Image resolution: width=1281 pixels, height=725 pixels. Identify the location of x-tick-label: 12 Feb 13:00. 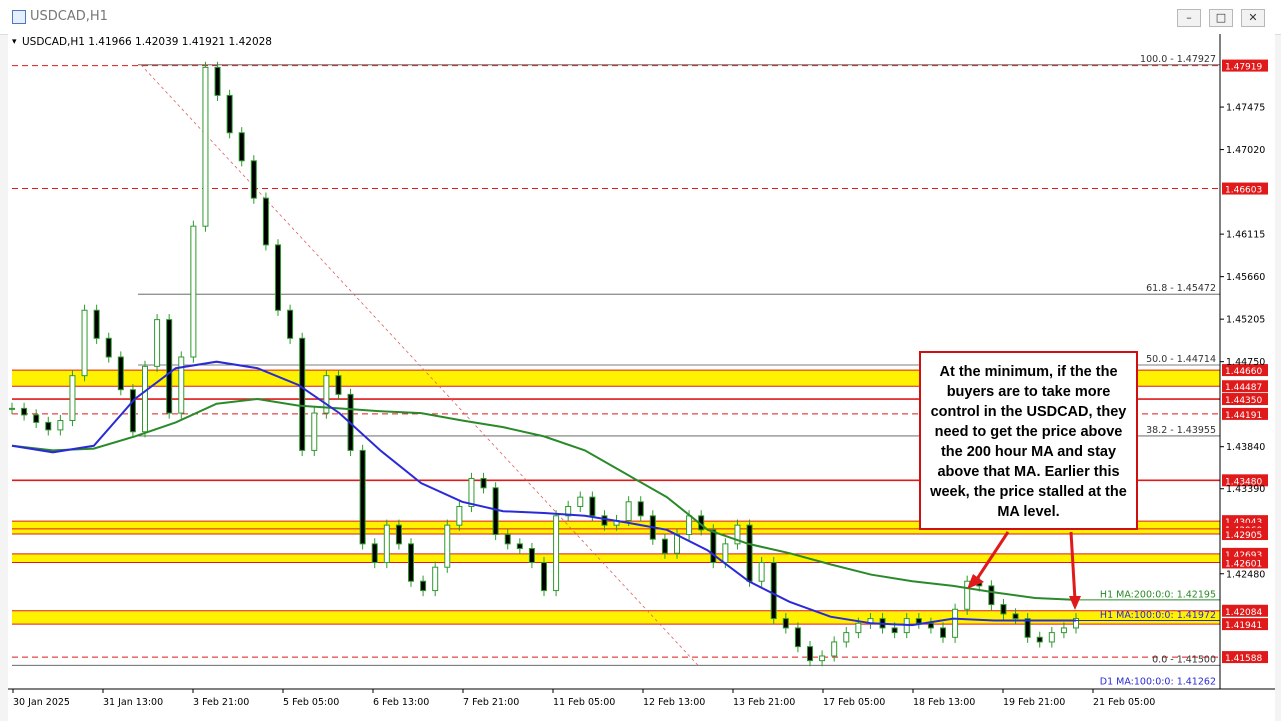
(674, 702).